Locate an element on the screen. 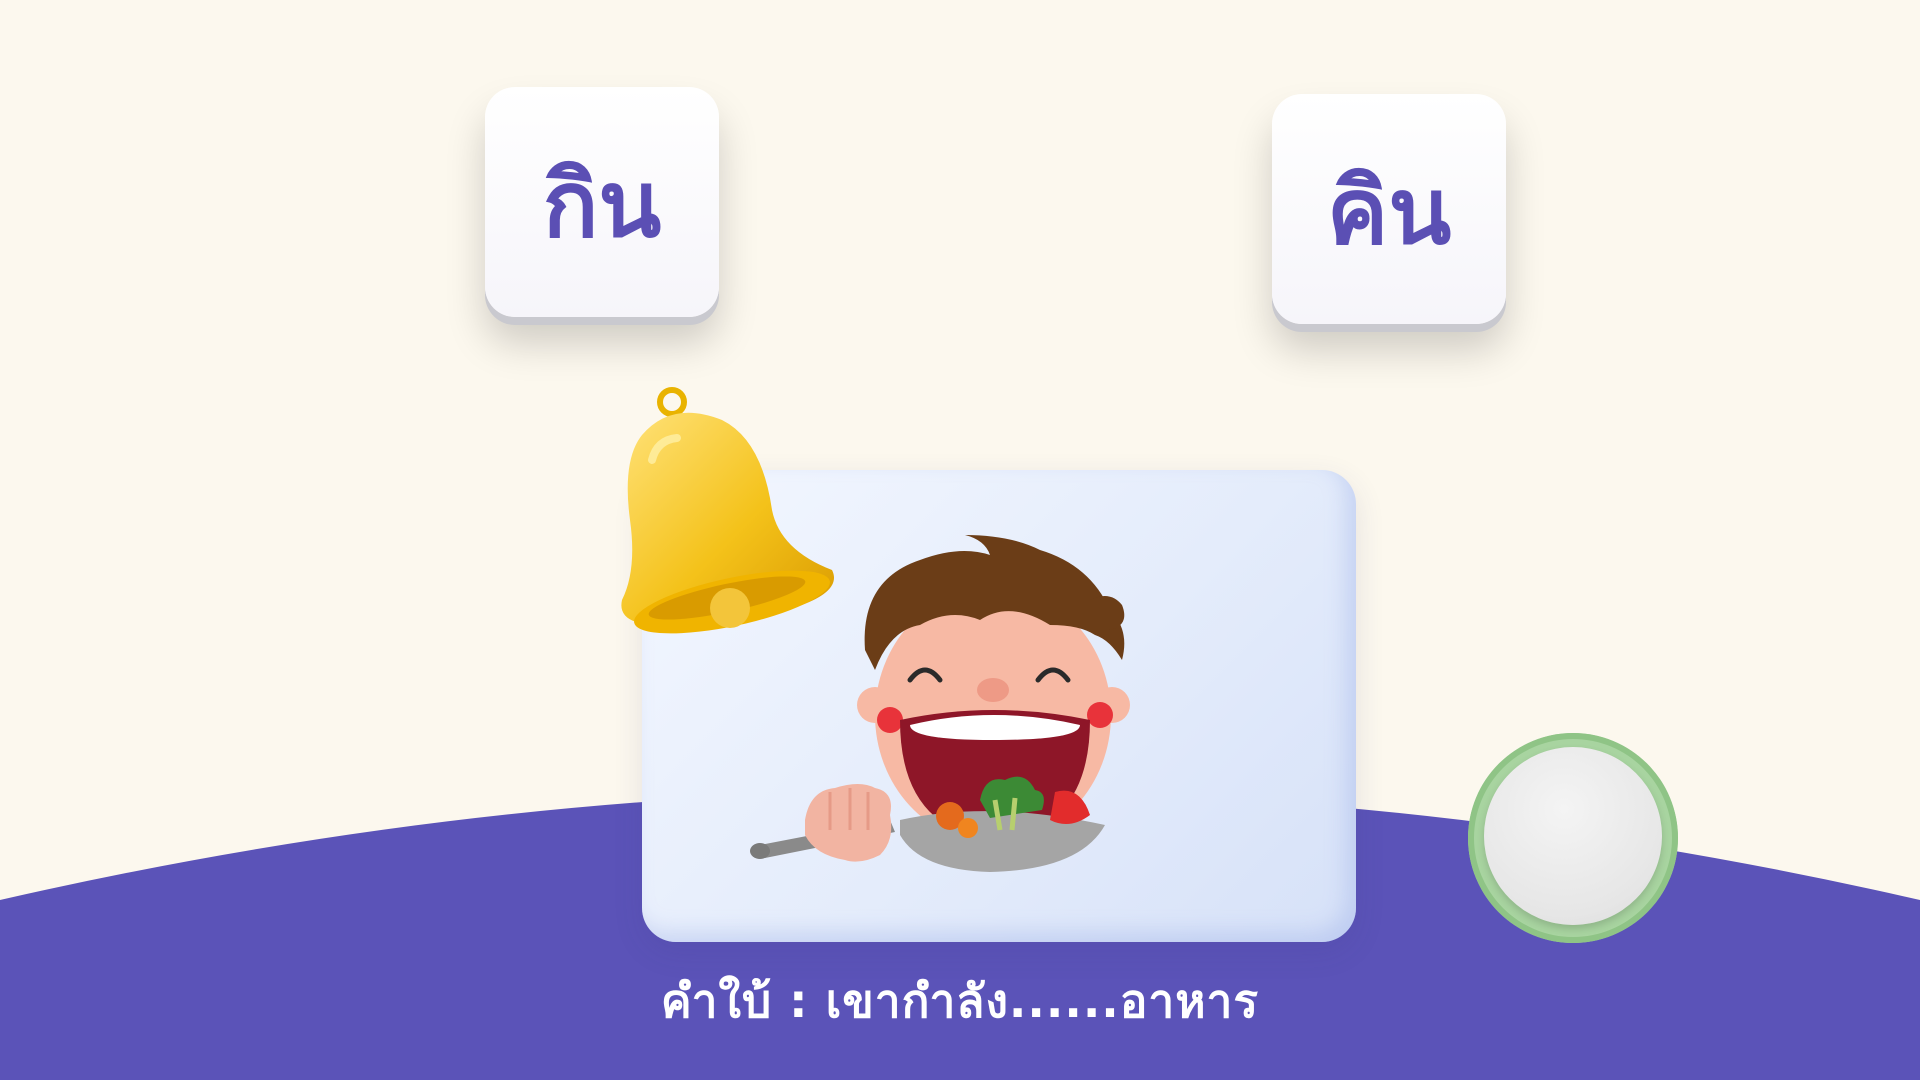  hint-text: คำใบ้ : เขากำลัง......อาหาร is located at coordinates (960, 1001).